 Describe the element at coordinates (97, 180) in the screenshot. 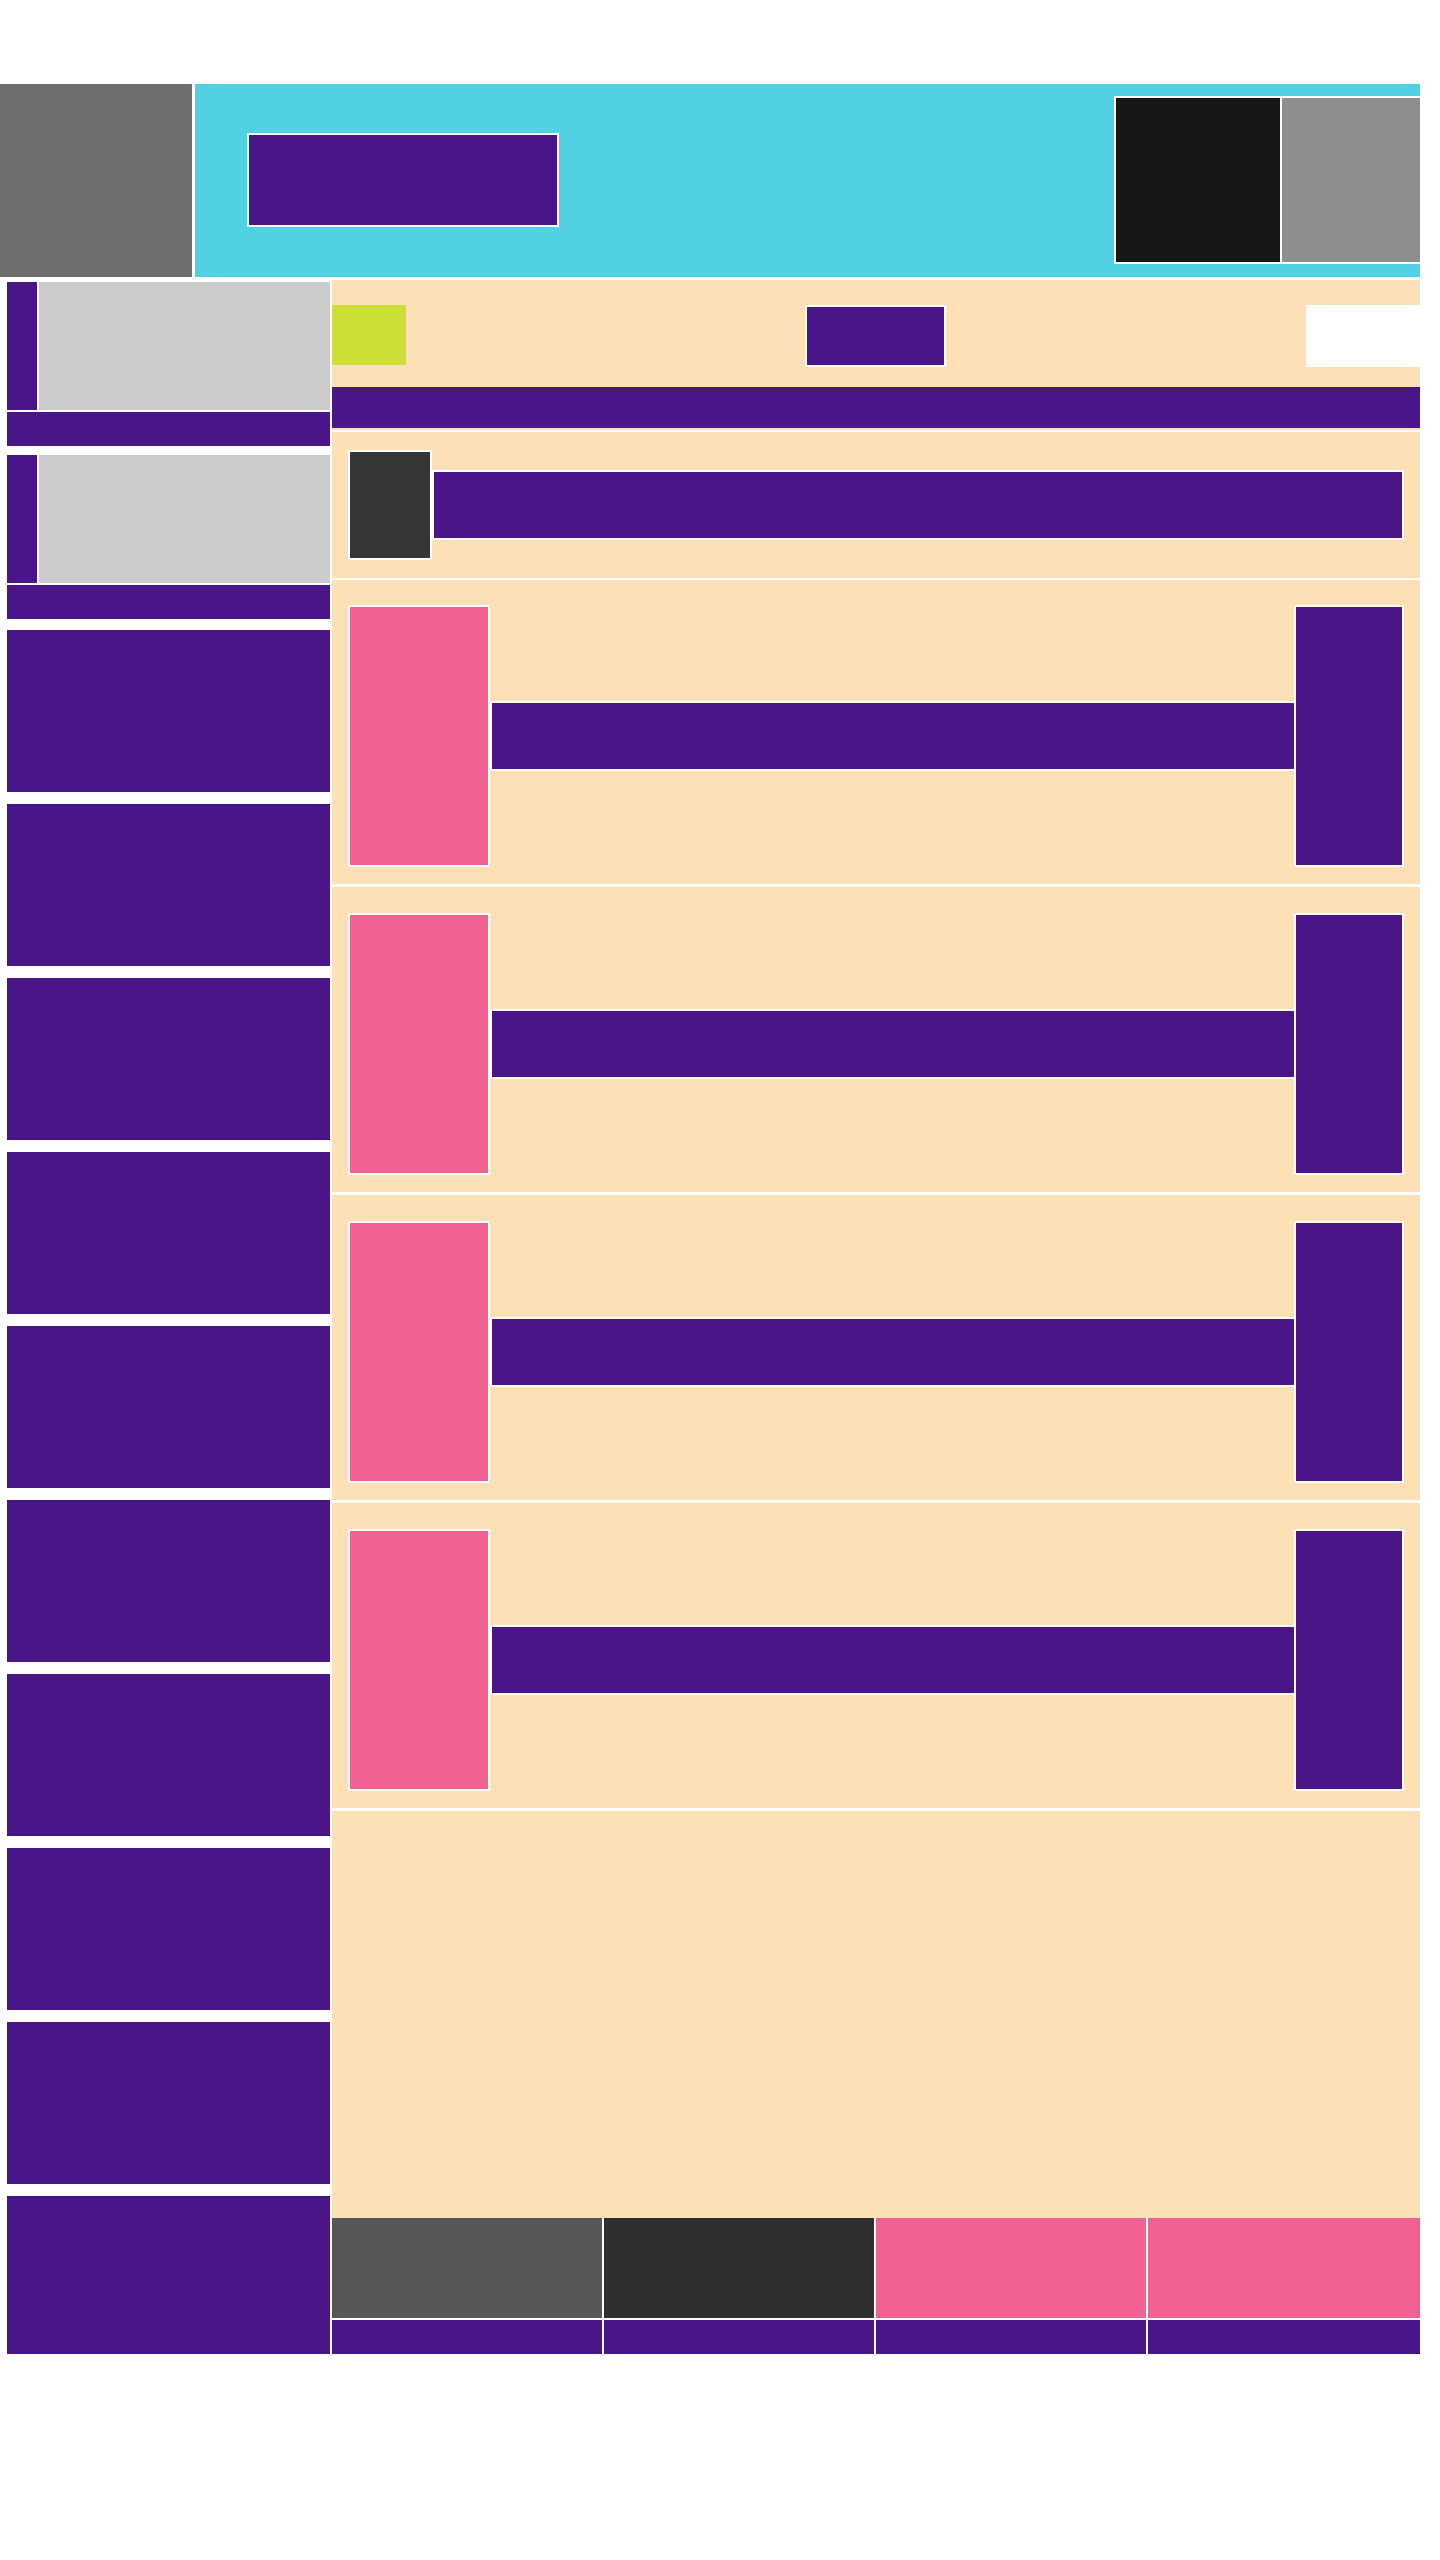

I see `top-left-tile-icon` at that location.